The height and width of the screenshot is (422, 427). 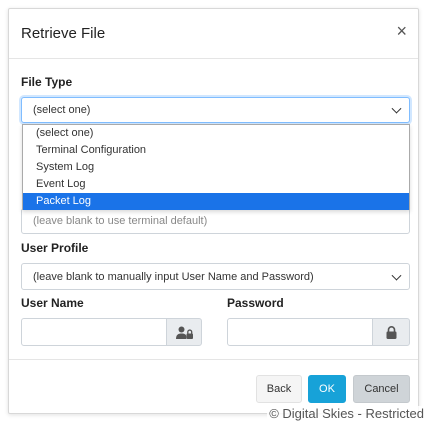 What do you see at coordinates (215, 221) in the screenshot?
I see `terminal-input: (leave blank to use terminal default)` at bounding box center [215, 221].